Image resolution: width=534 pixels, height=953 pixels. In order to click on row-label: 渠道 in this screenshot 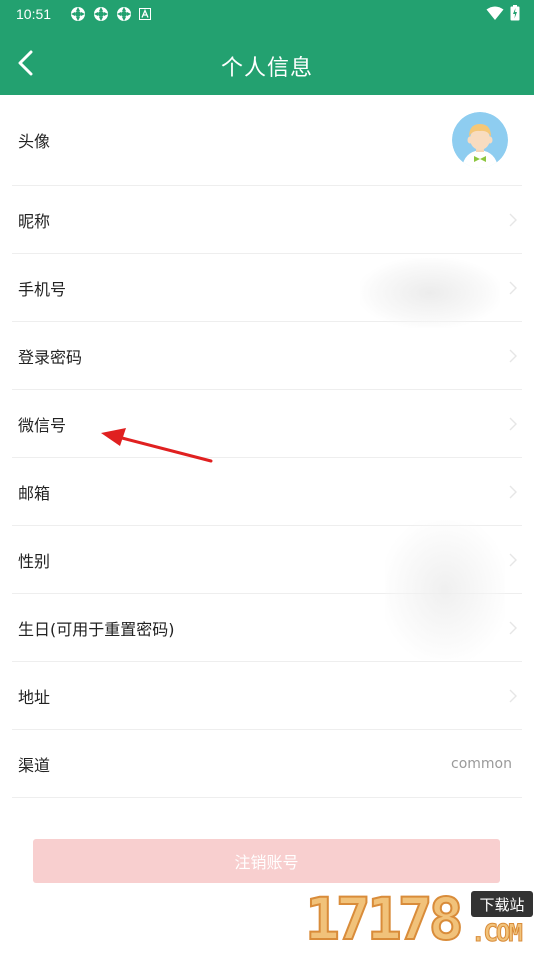, I will do `click(34, 765)`.